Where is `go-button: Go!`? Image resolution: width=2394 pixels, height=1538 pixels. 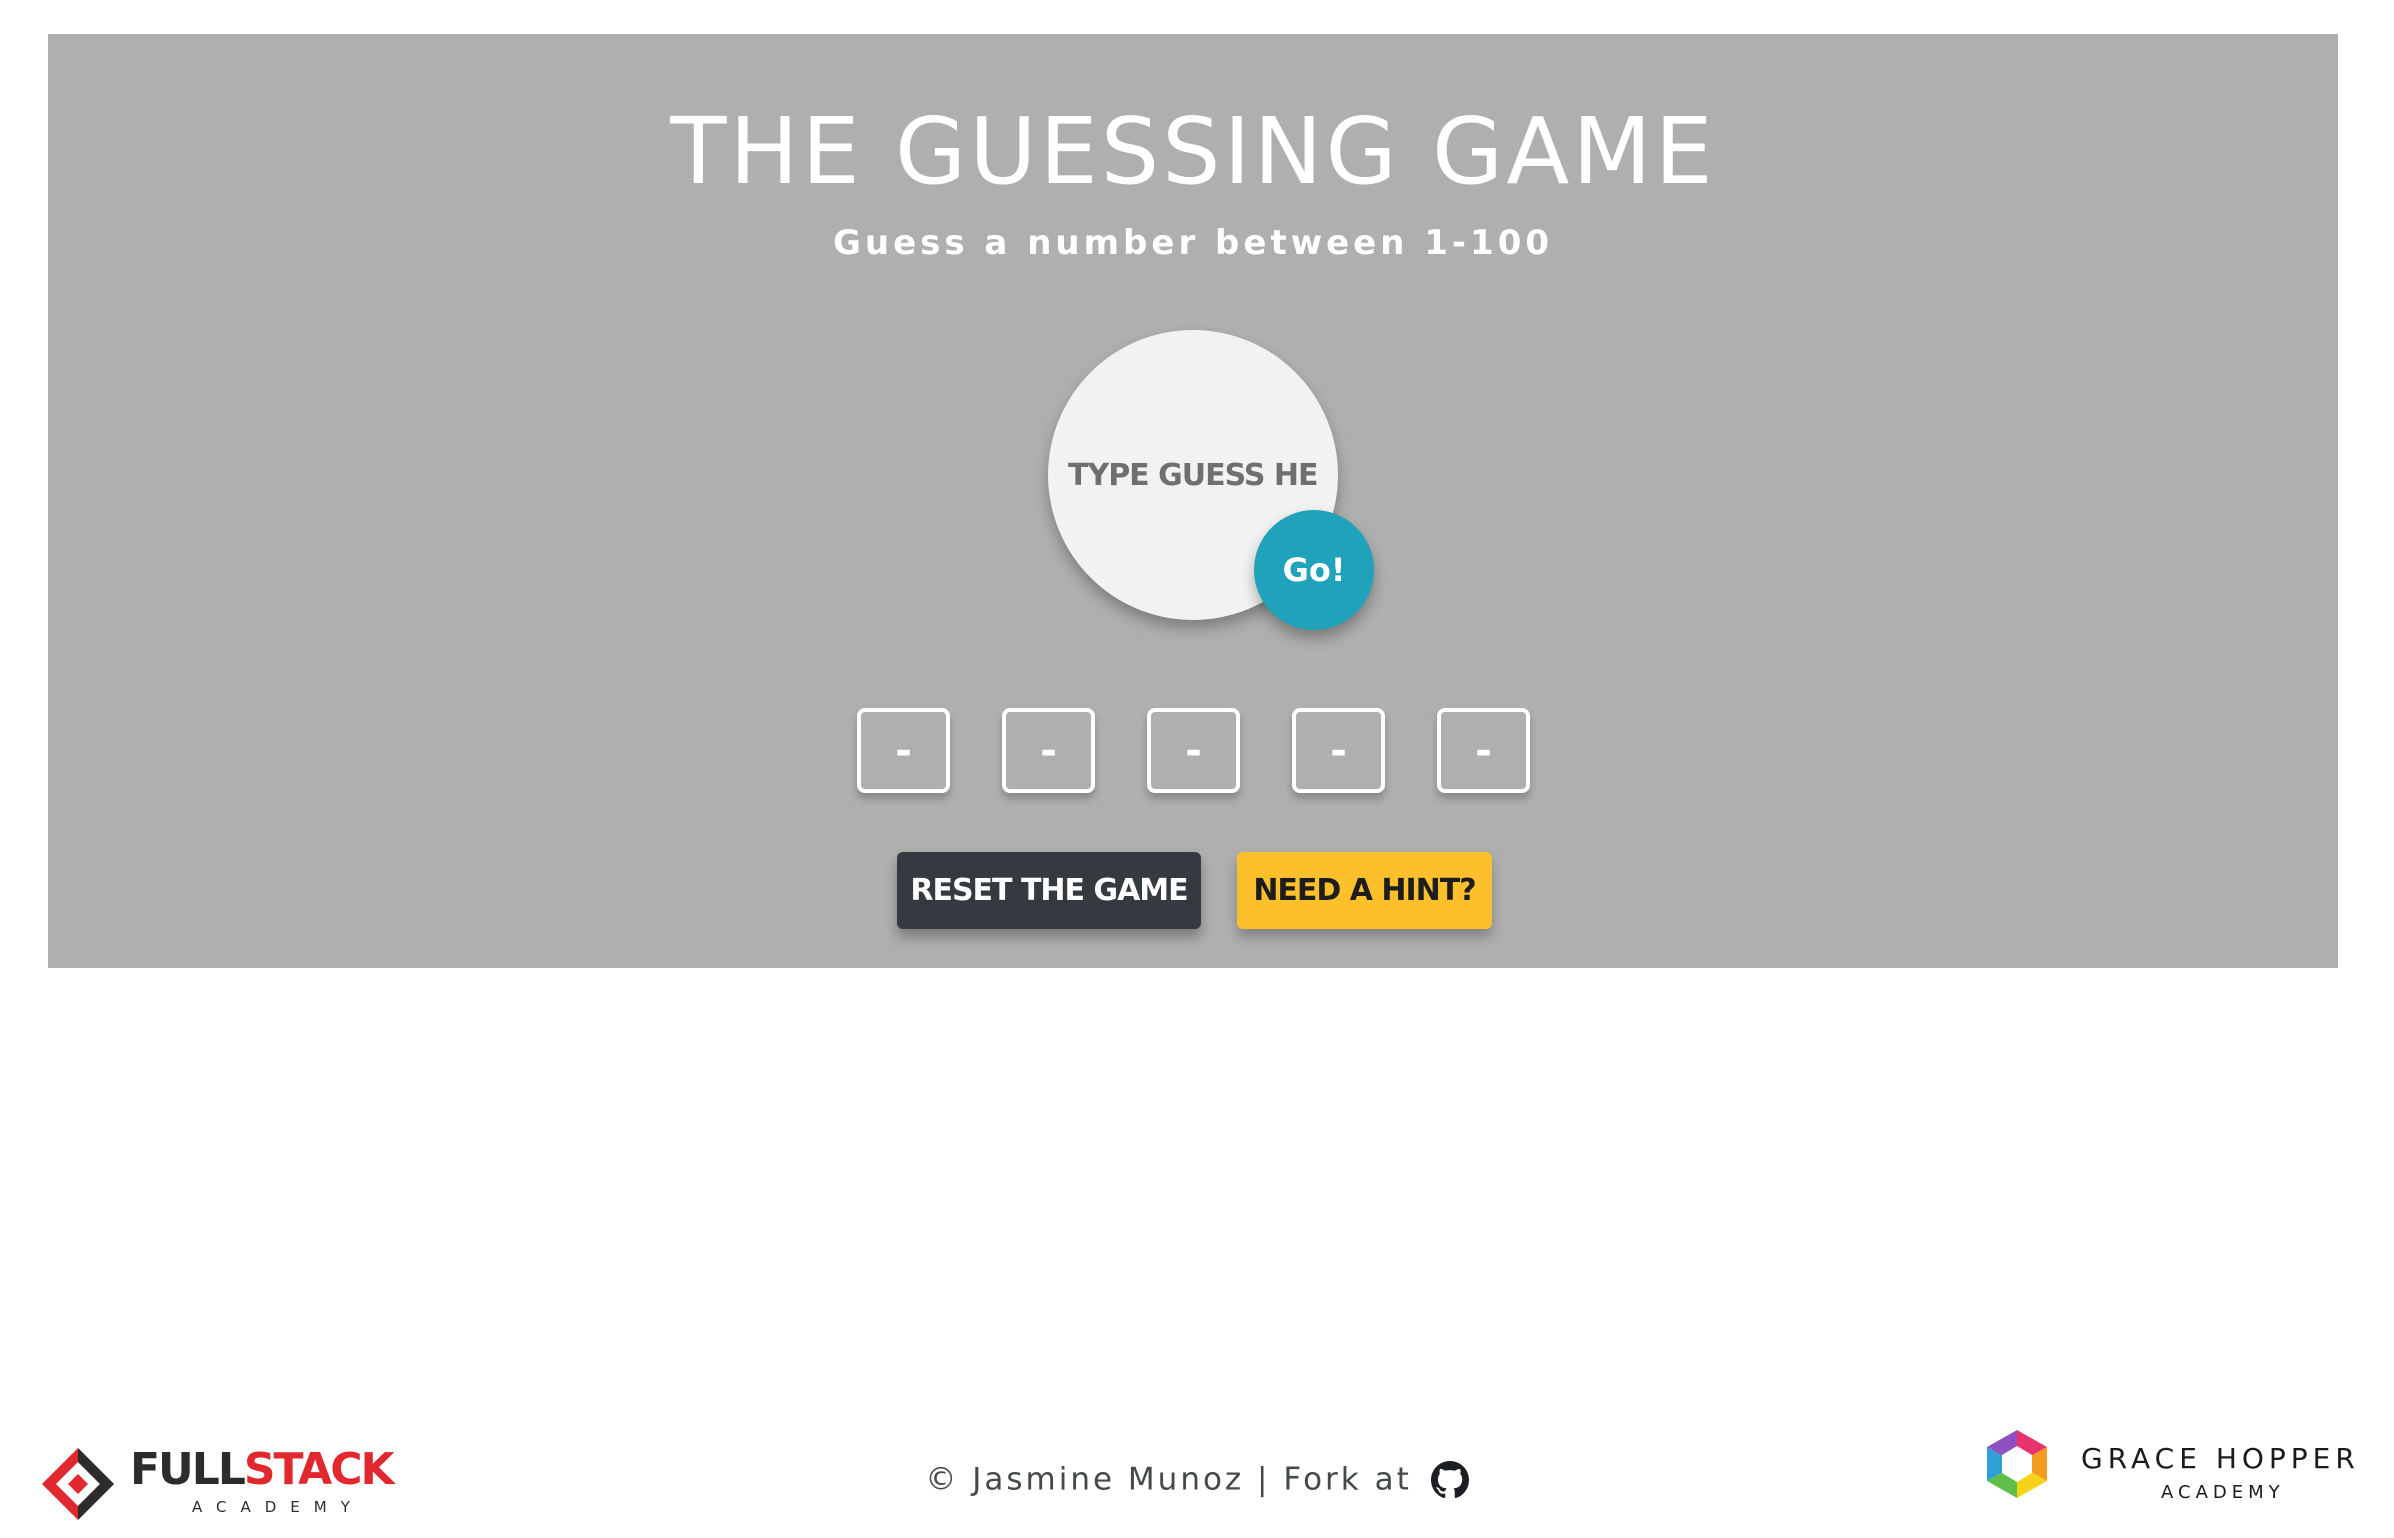 go-button: Go! is located at coordinates (1314, 570).